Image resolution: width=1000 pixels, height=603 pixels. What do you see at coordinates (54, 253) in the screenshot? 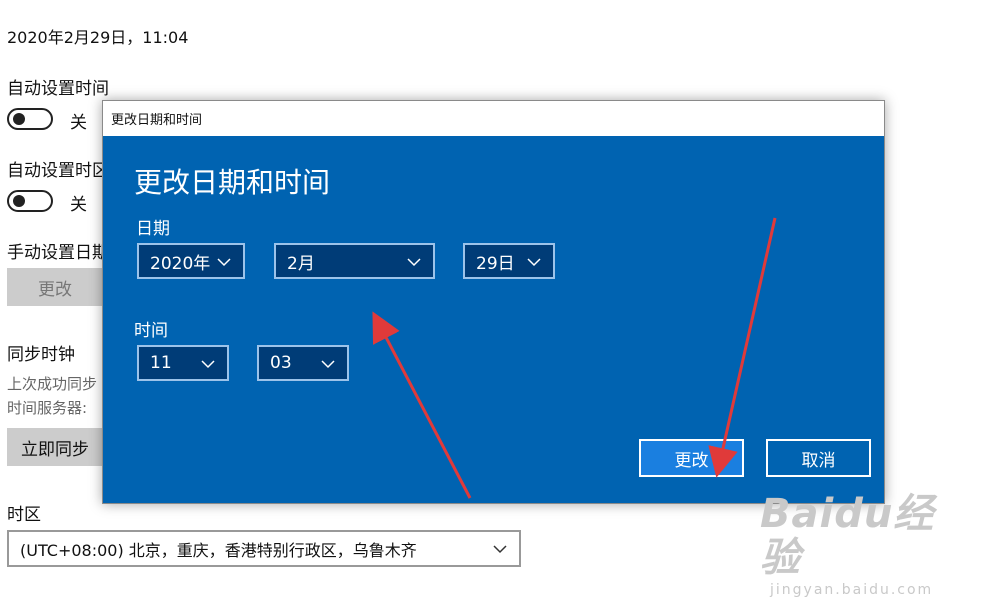
I see `manual-datetime-label: 手动设置日期和时间` at bounding box center [54, 253].